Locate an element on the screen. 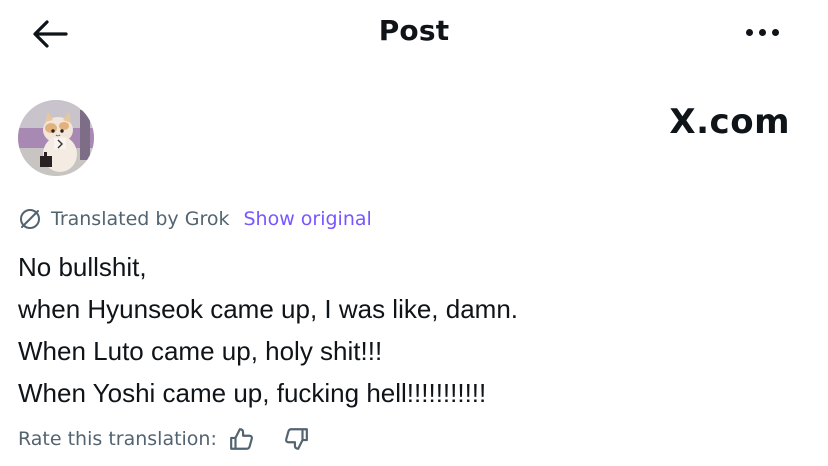 Image resolution: width=828 pixels, height=466 pixels. translated-by-label: Translated by Grok is located at coordinates (140, 219).